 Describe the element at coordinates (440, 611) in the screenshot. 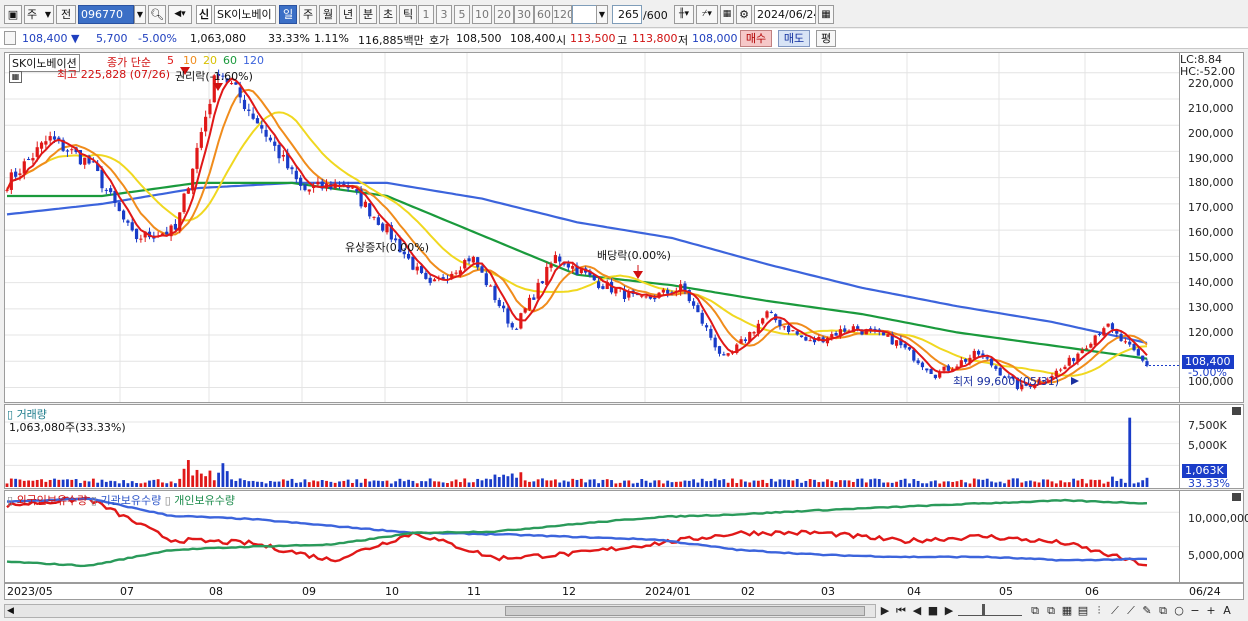

I see `horizontal-scrollbar: ◀` at that location.